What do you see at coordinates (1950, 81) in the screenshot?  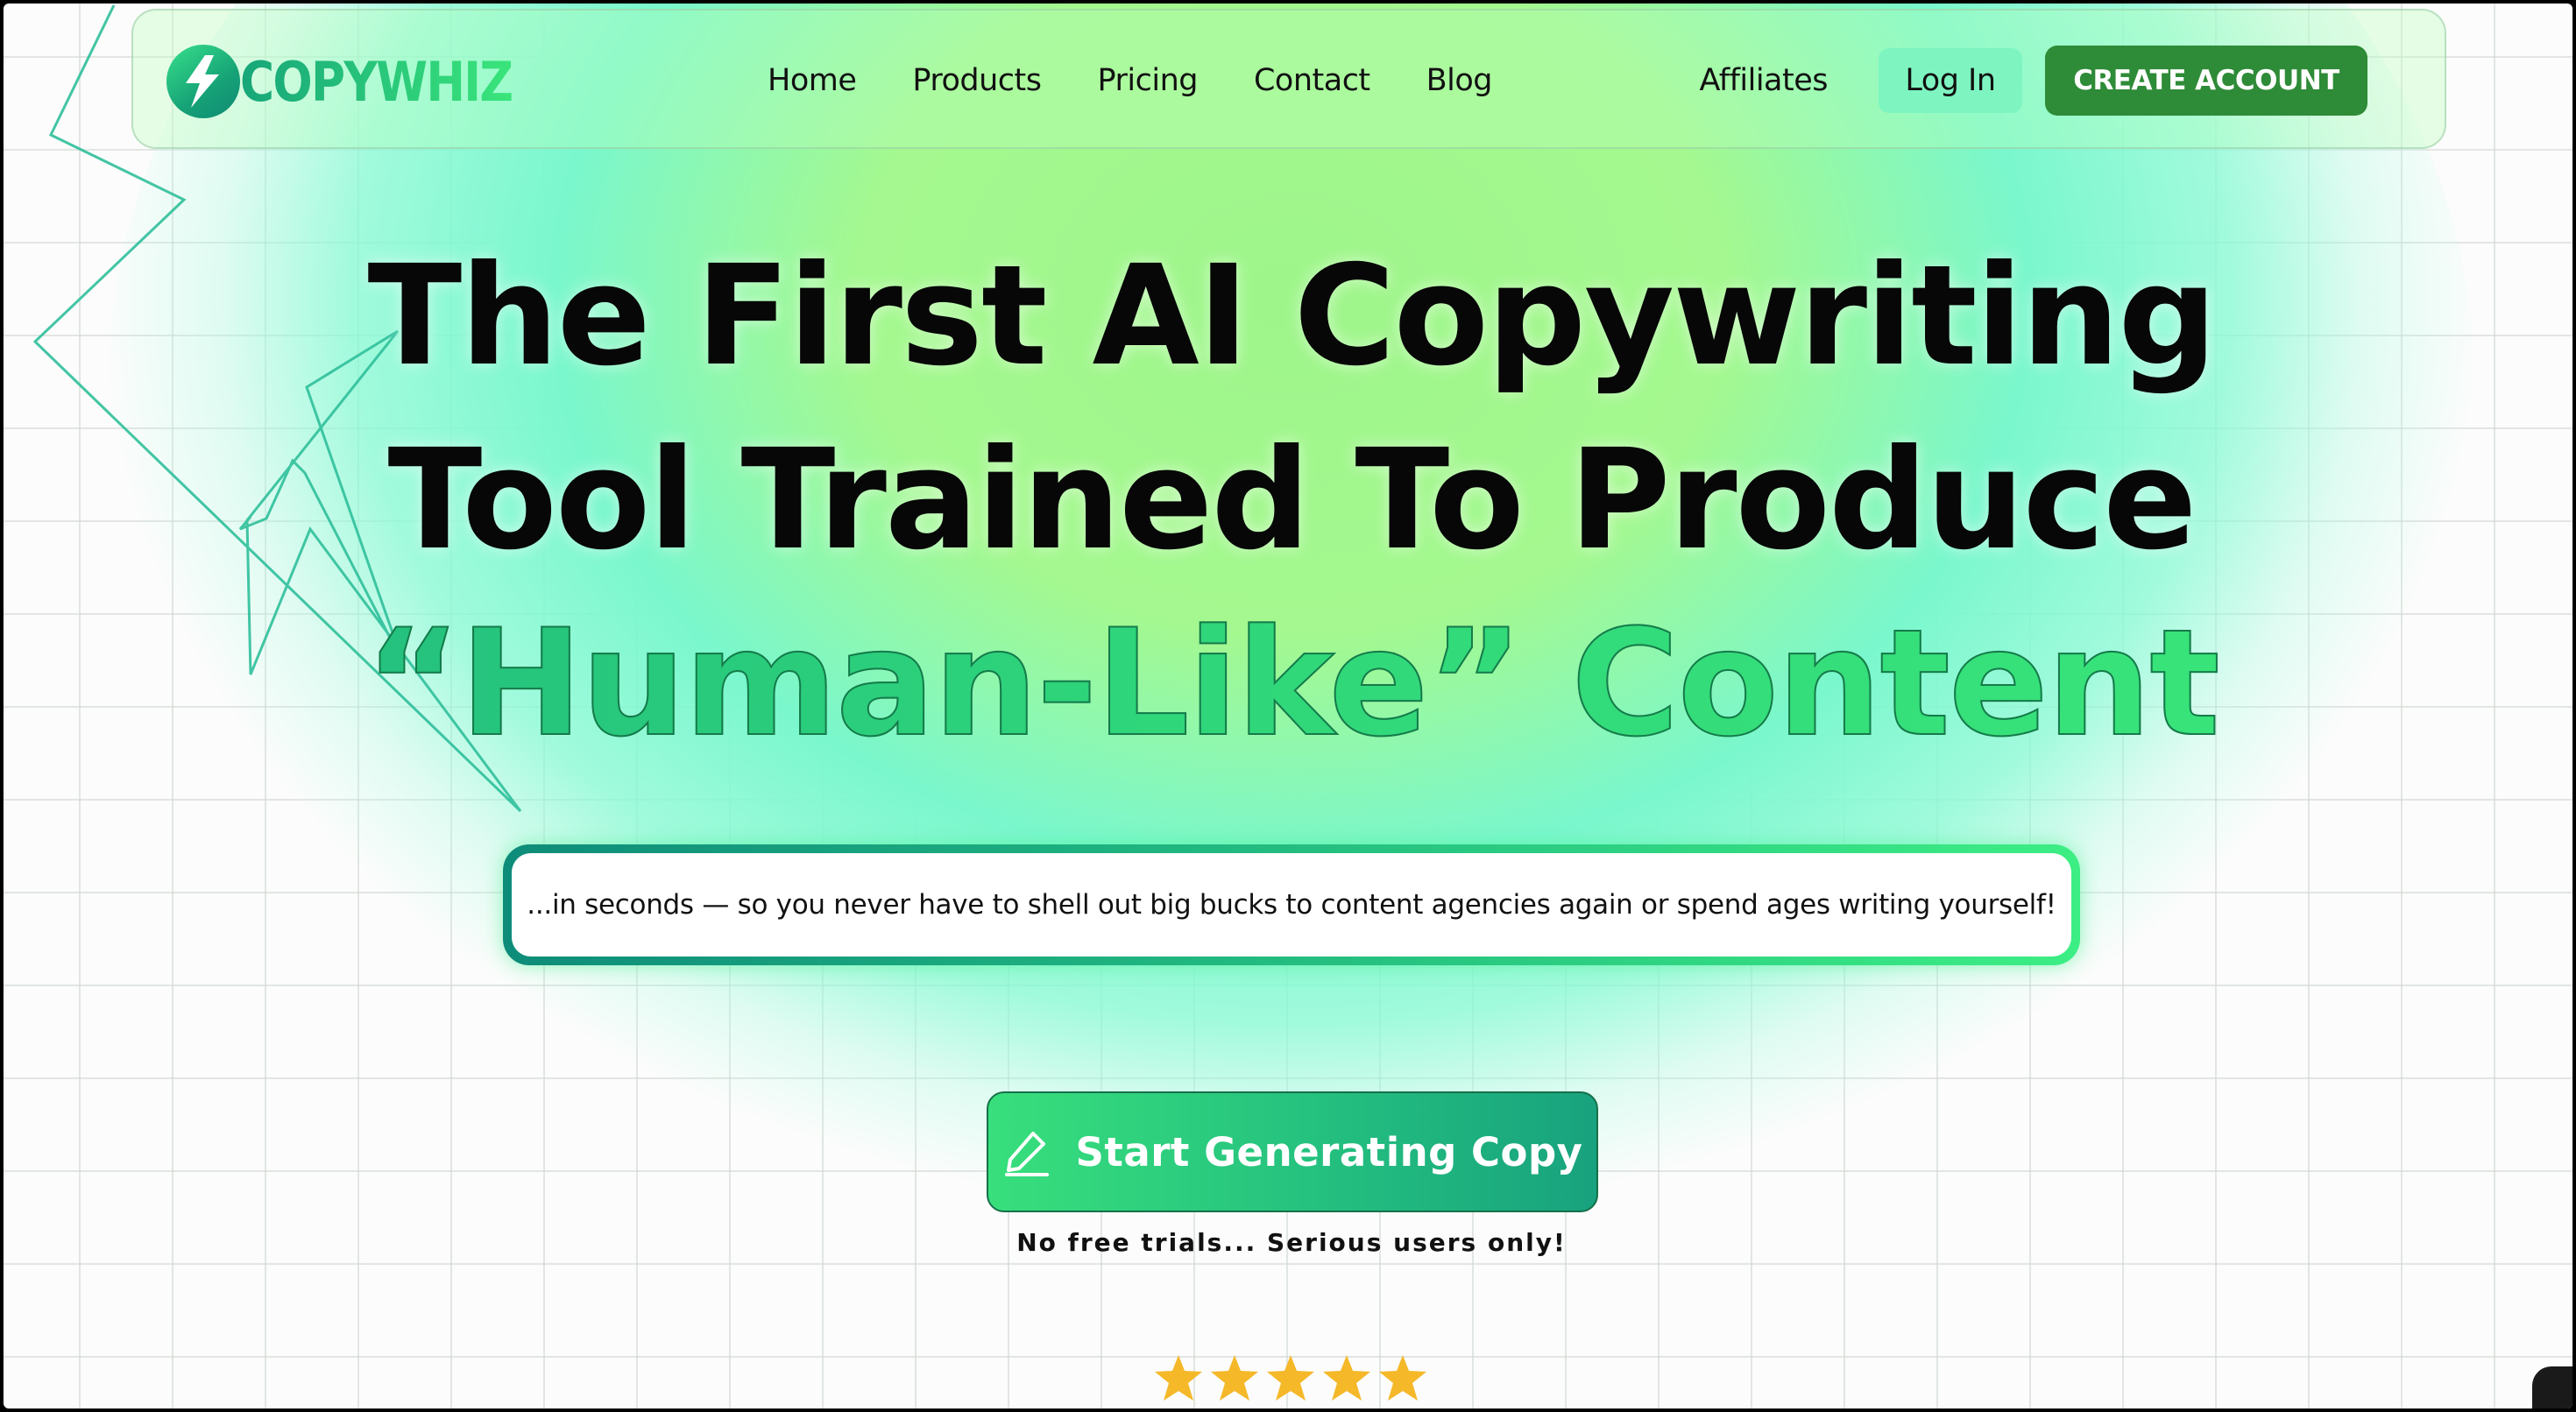 I see `login-button: Log In` at bounding box center [1950, 81].